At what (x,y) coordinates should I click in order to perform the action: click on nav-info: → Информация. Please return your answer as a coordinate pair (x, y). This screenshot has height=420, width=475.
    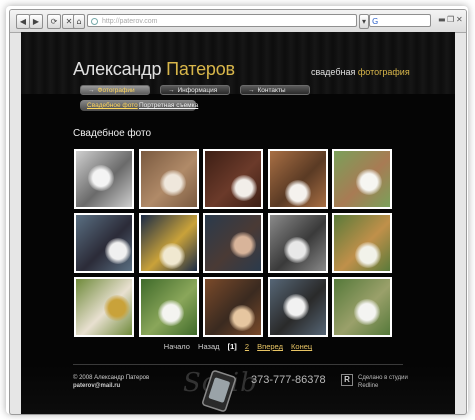
    Looking at the image, I should click on (195, 90).